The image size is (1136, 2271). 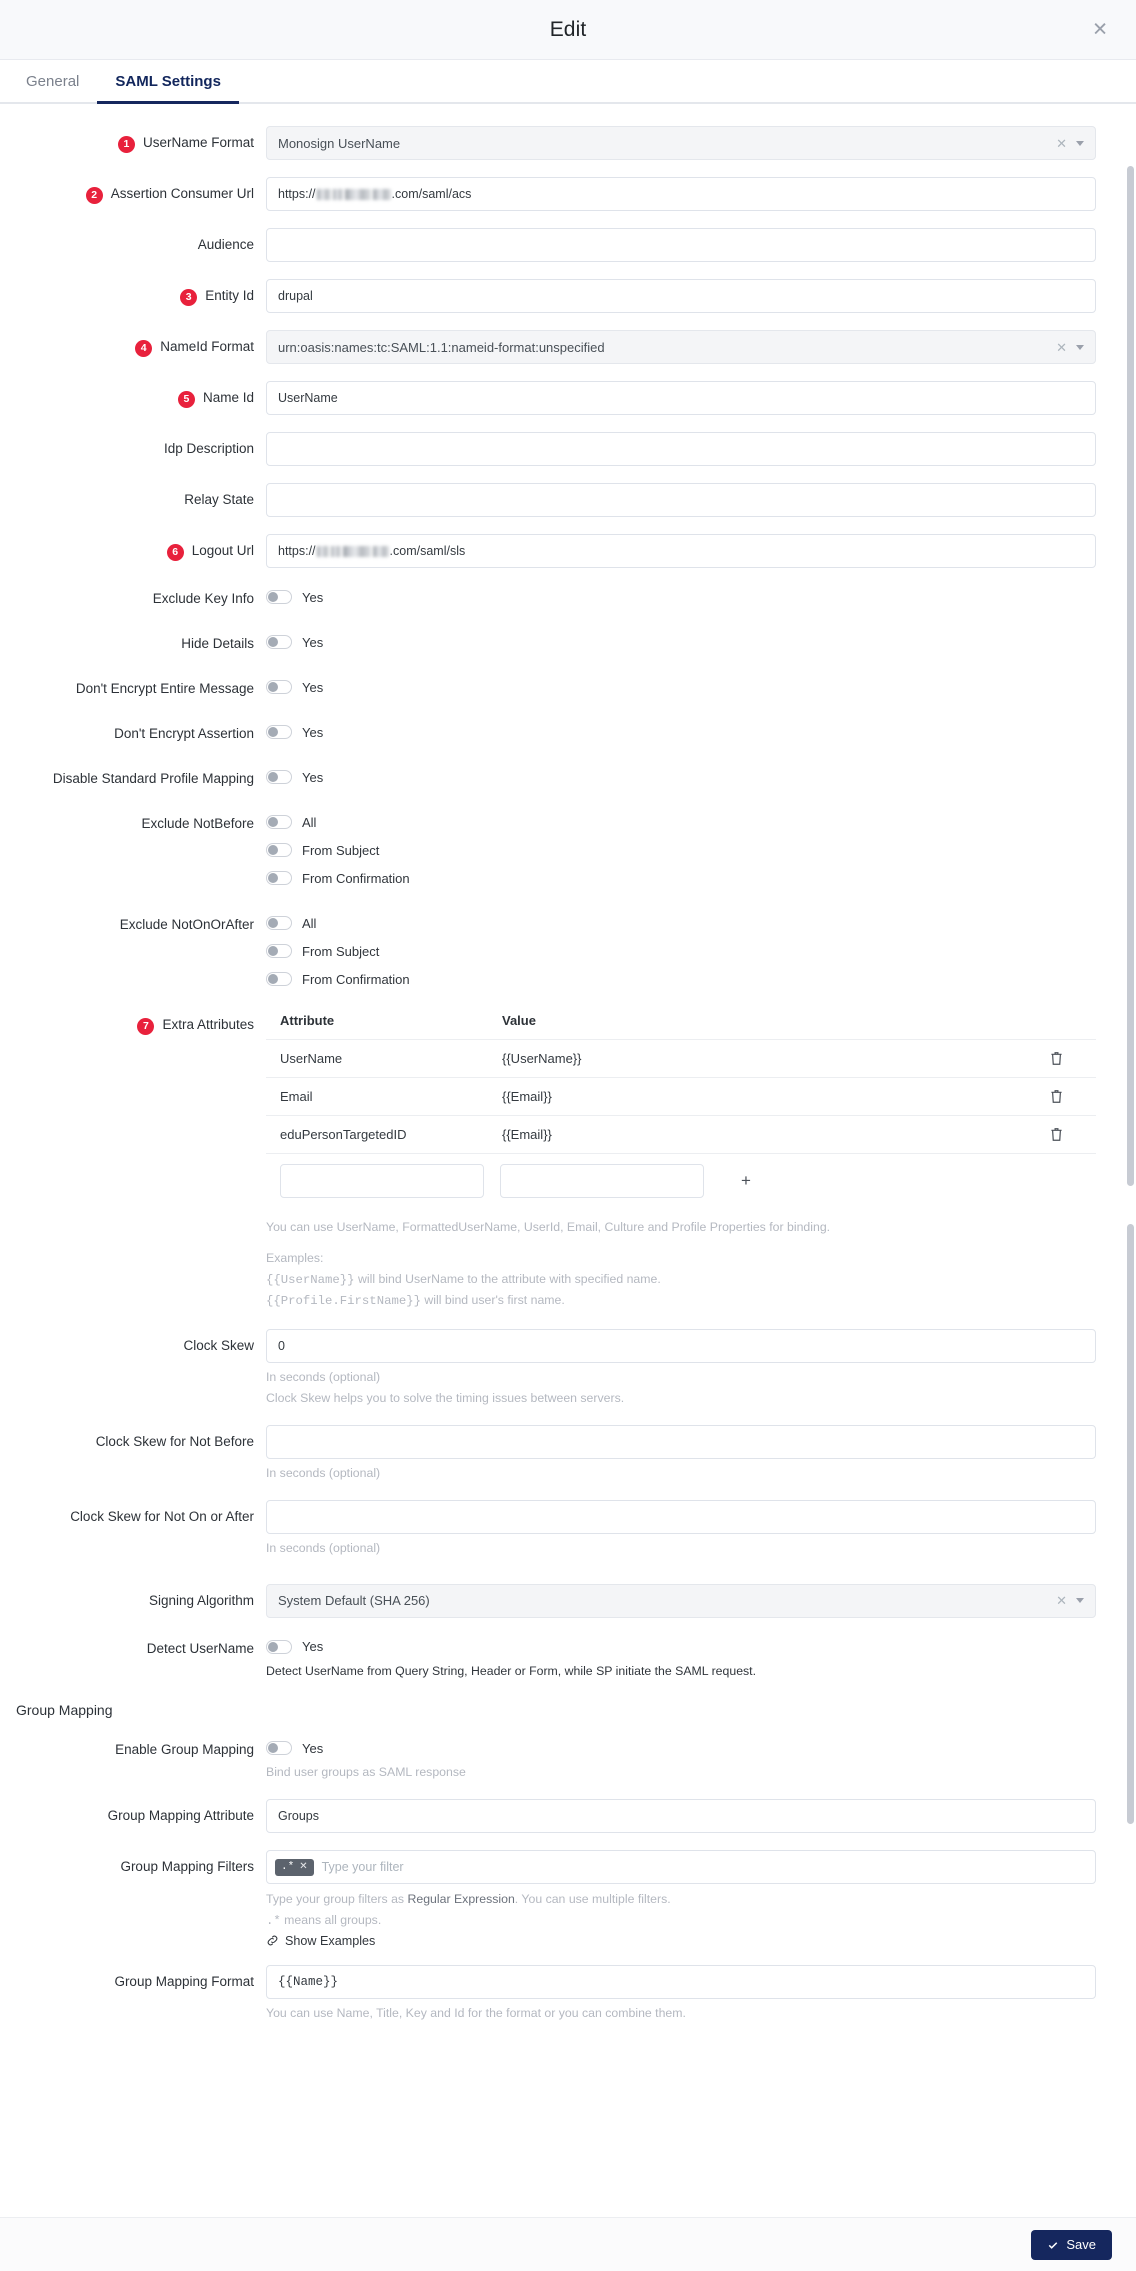 What do you see at coordinates (153, 778) in the screenshot?
I see `label-disable-standard-profile-mapping: Disable Standard Profile Mapping` at bounding box center [153, 778].